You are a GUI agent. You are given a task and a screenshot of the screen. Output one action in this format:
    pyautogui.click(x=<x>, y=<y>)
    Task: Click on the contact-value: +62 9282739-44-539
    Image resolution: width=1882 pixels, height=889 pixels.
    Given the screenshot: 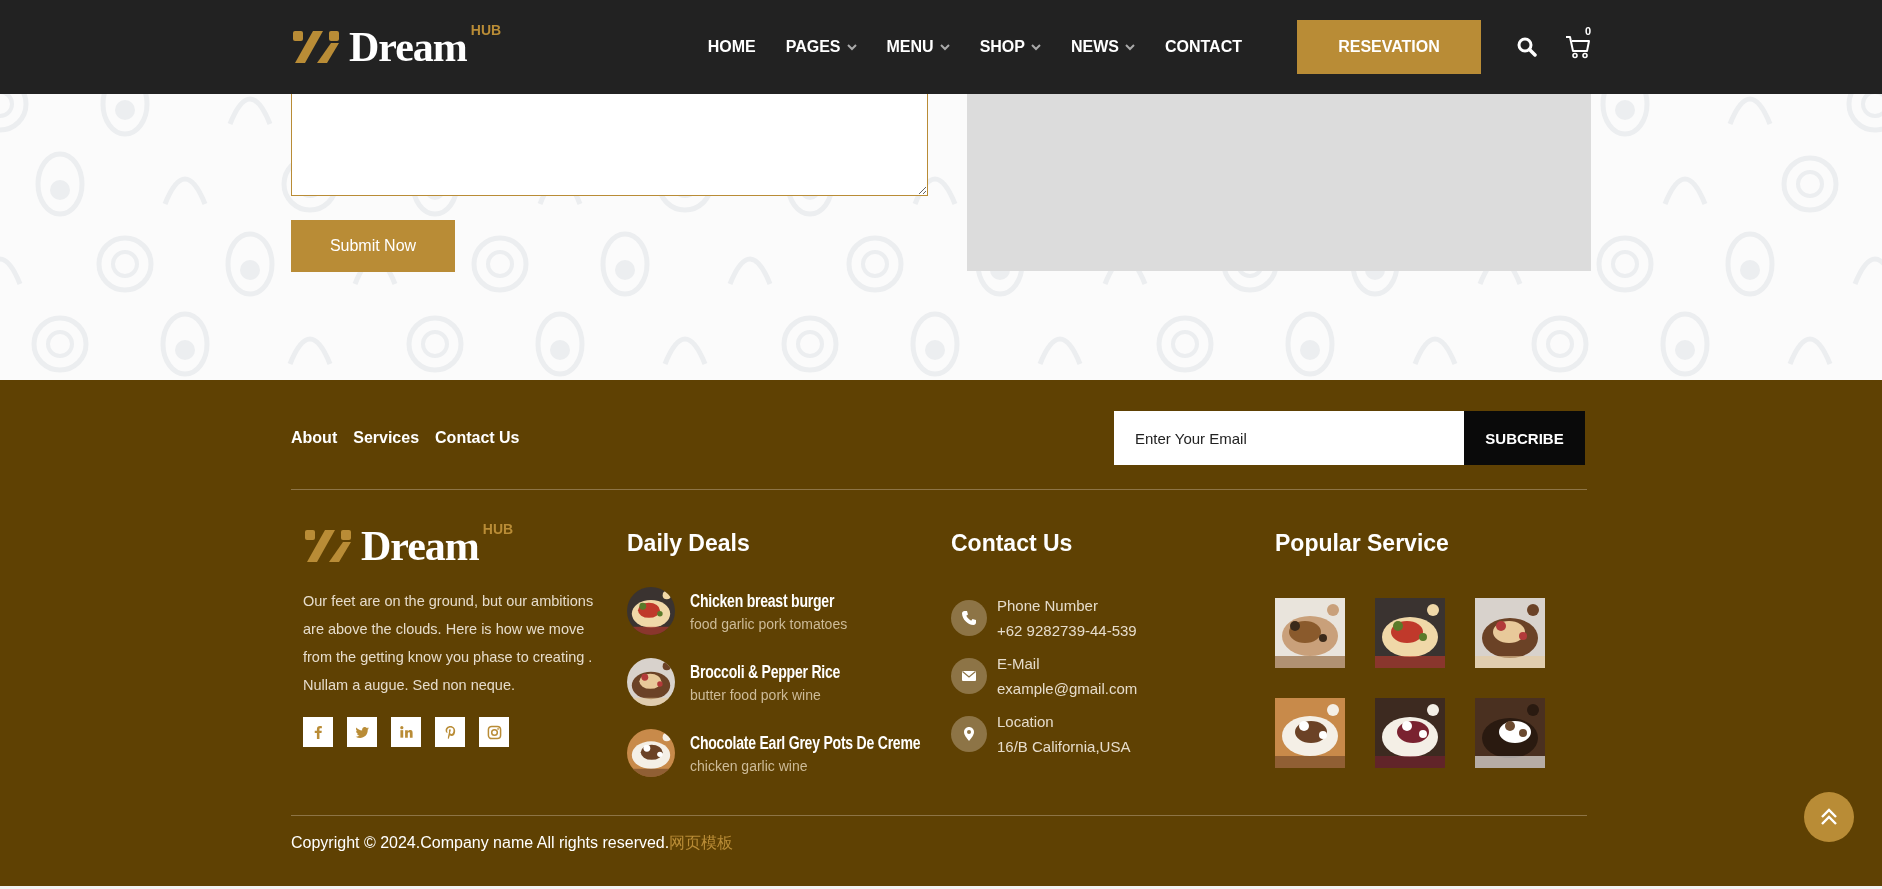 What is the action you would take?
    pyautogui.click(x=1067, y=630)
    